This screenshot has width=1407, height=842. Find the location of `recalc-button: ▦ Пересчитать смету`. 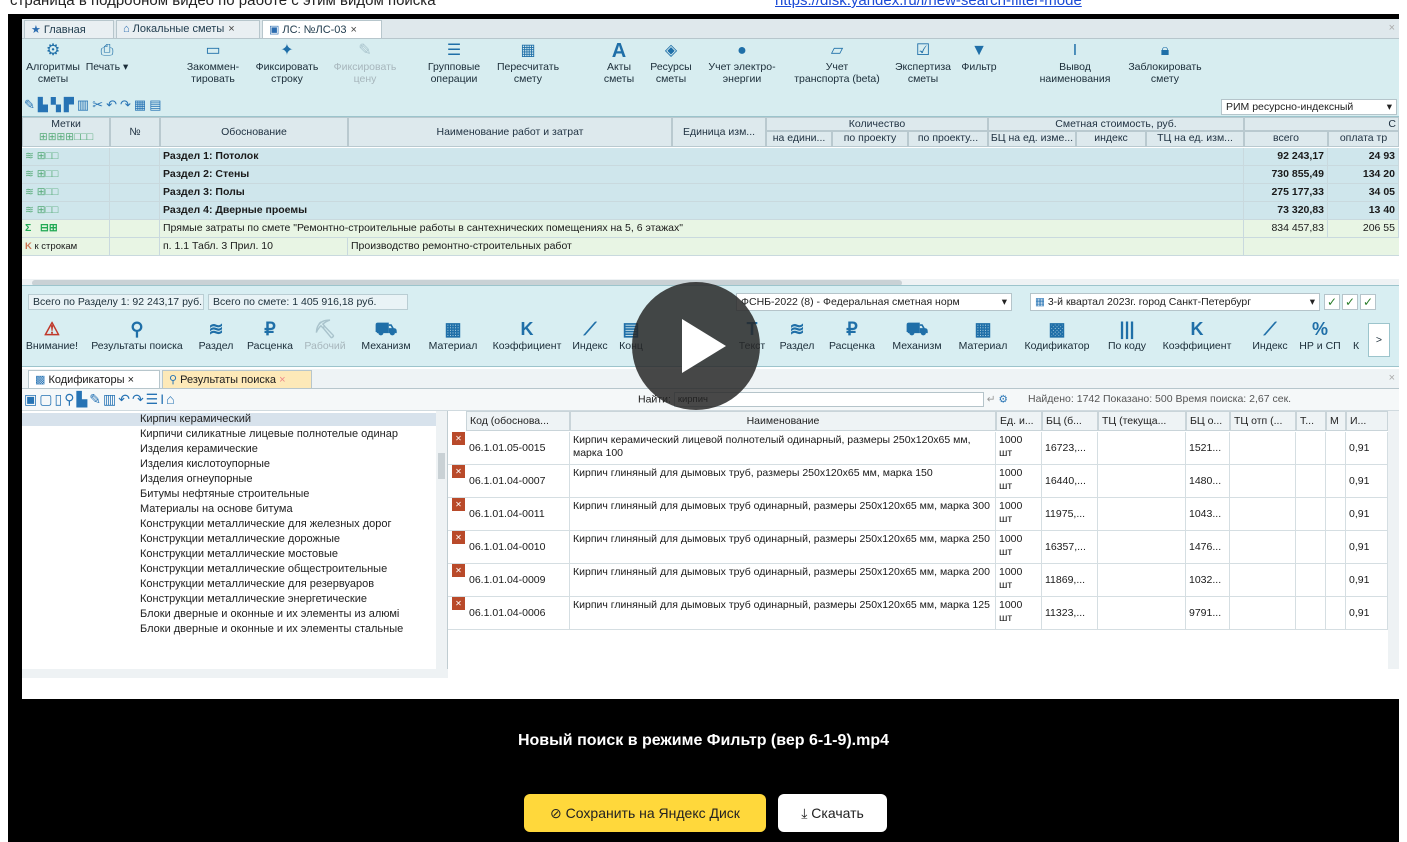

recalc-button: ▦ Пересчитать смету is located at coordinates (528, 63).